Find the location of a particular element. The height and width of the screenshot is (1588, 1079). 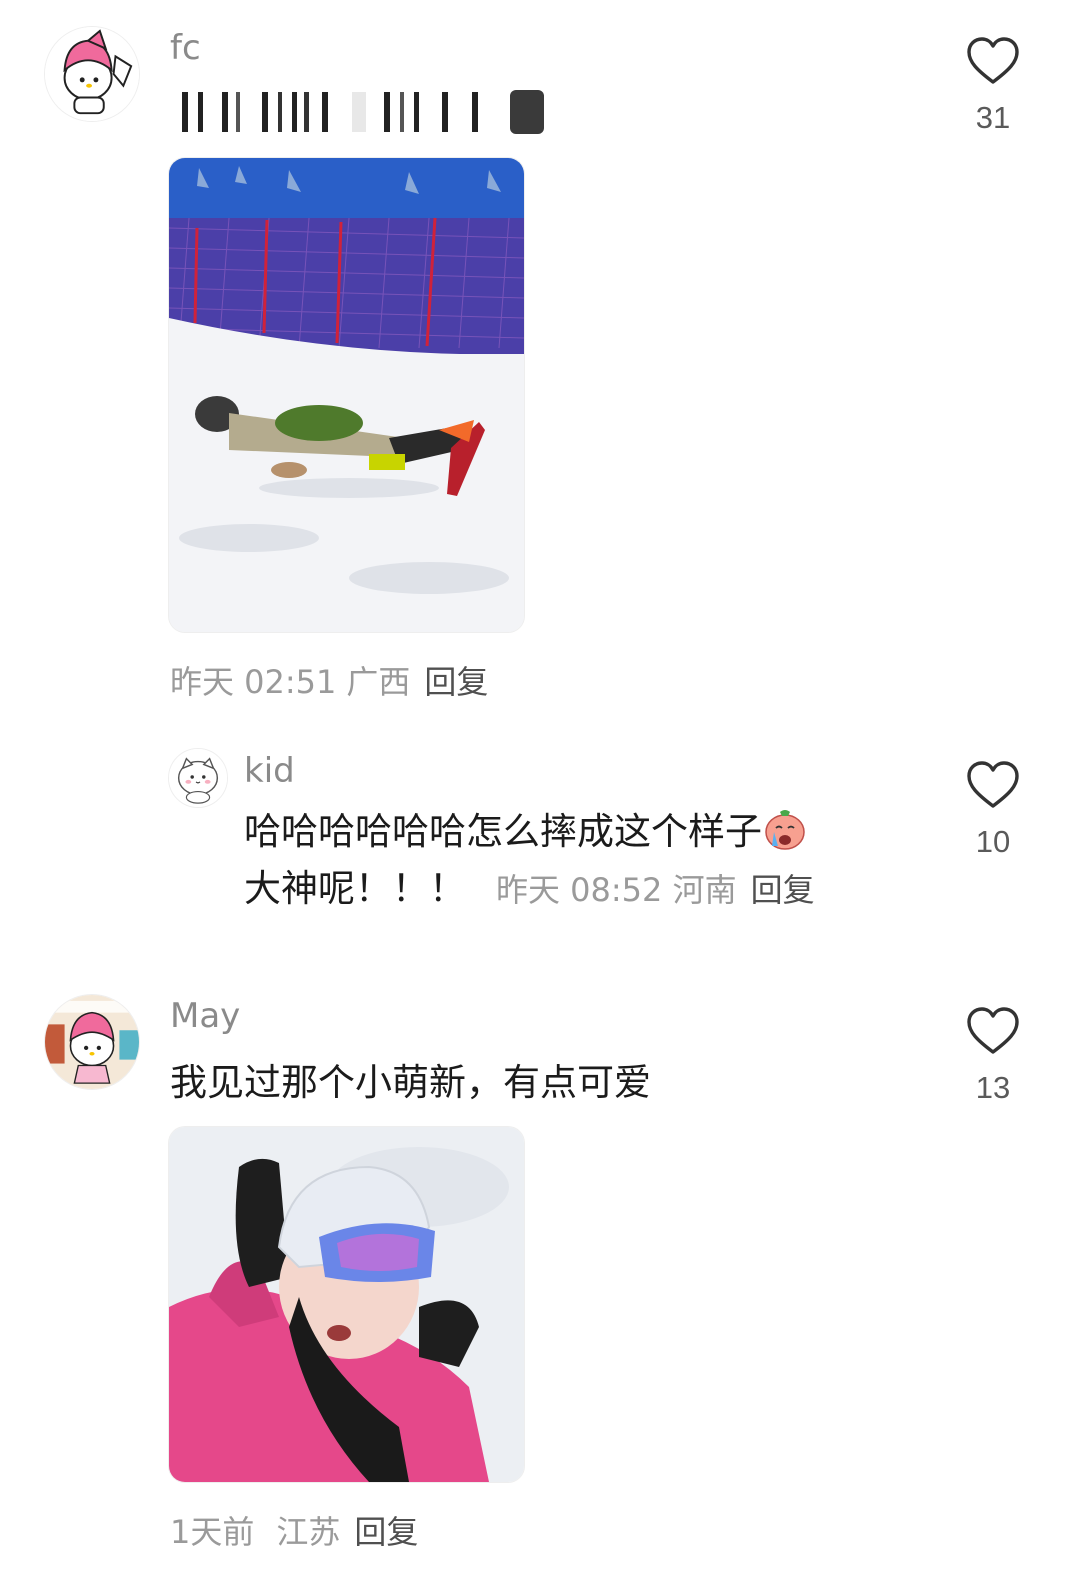

comment-location: 广西 is located at coordinates (378, 682).